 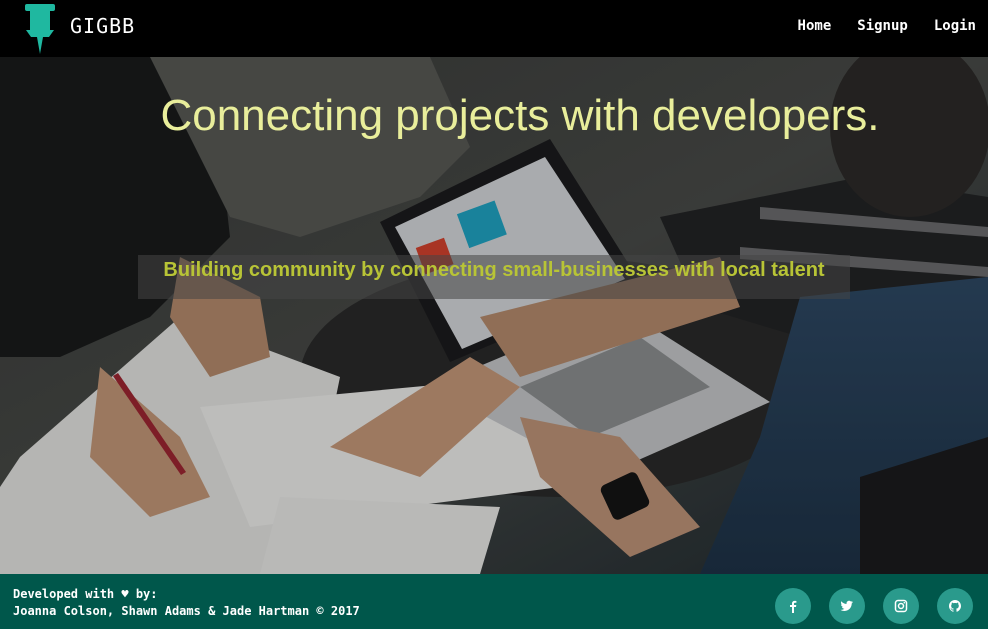 I want to click on nav-home-link: Home, so click(x=815, y=26).